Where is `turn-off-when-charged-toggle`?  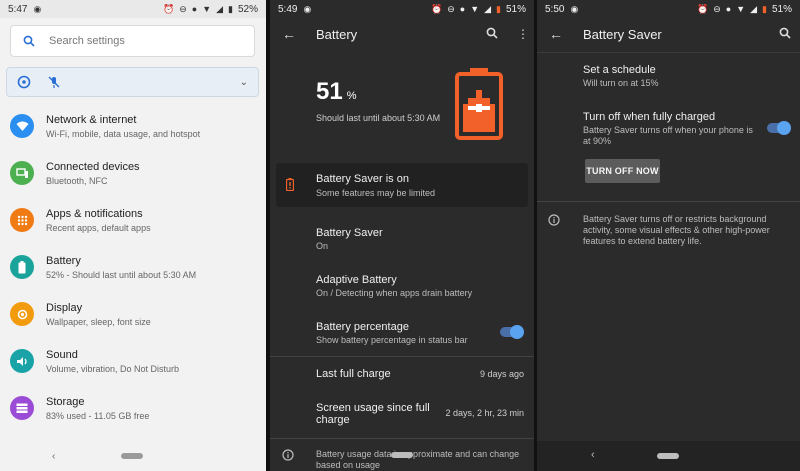
turn-off-when-charged-toggle is located at coordinates (779, 128).